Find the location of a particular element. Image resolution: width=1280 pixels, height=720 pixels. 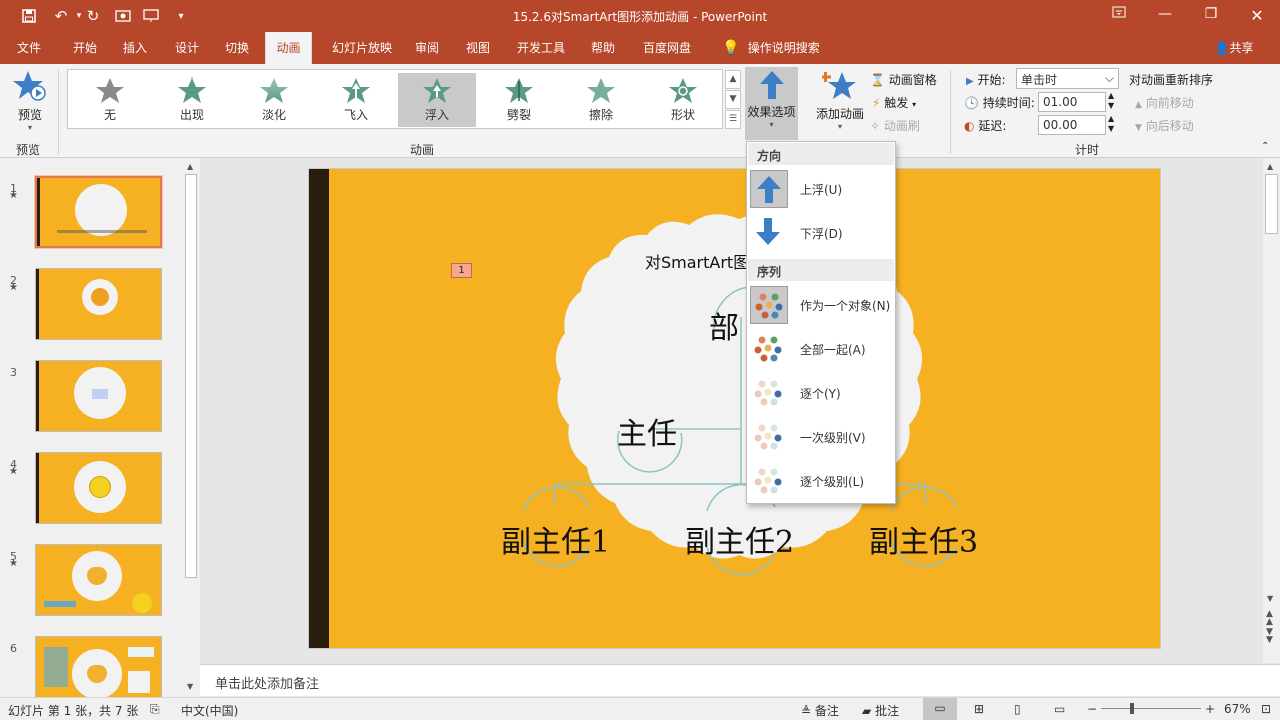

move-later-button: ▼ 向后移动 is located at coordinates (1164, 125).